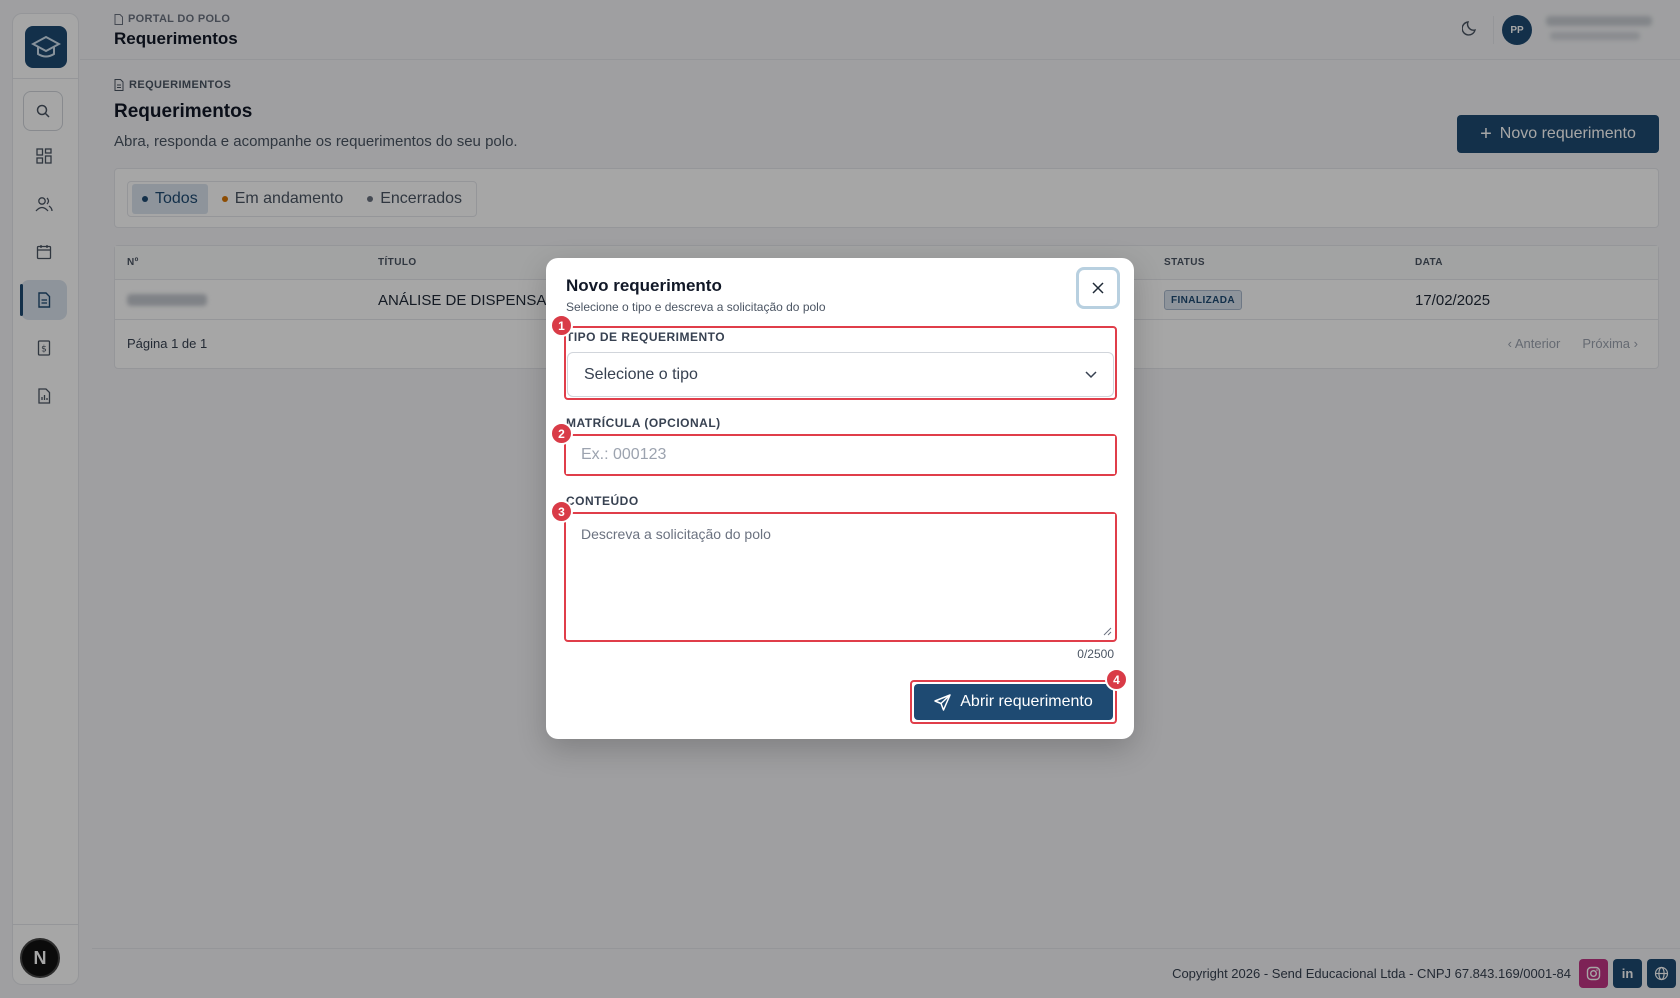  I want to click on submit-button: Abrir requerimento, so click(1013, 702).